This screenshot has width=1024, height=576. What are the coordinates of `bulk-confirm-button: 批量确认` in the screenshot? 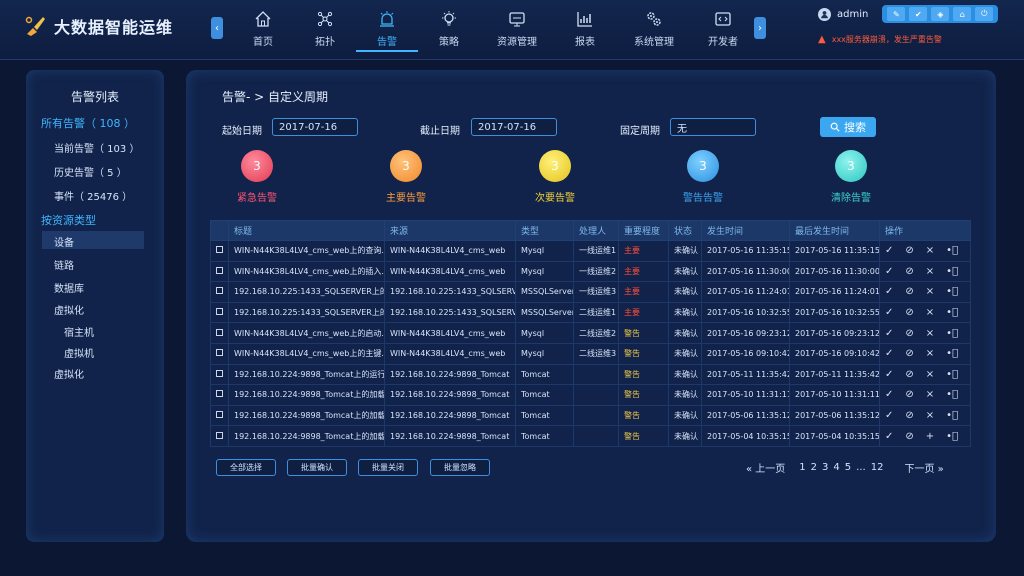 It's located at (317, 467).